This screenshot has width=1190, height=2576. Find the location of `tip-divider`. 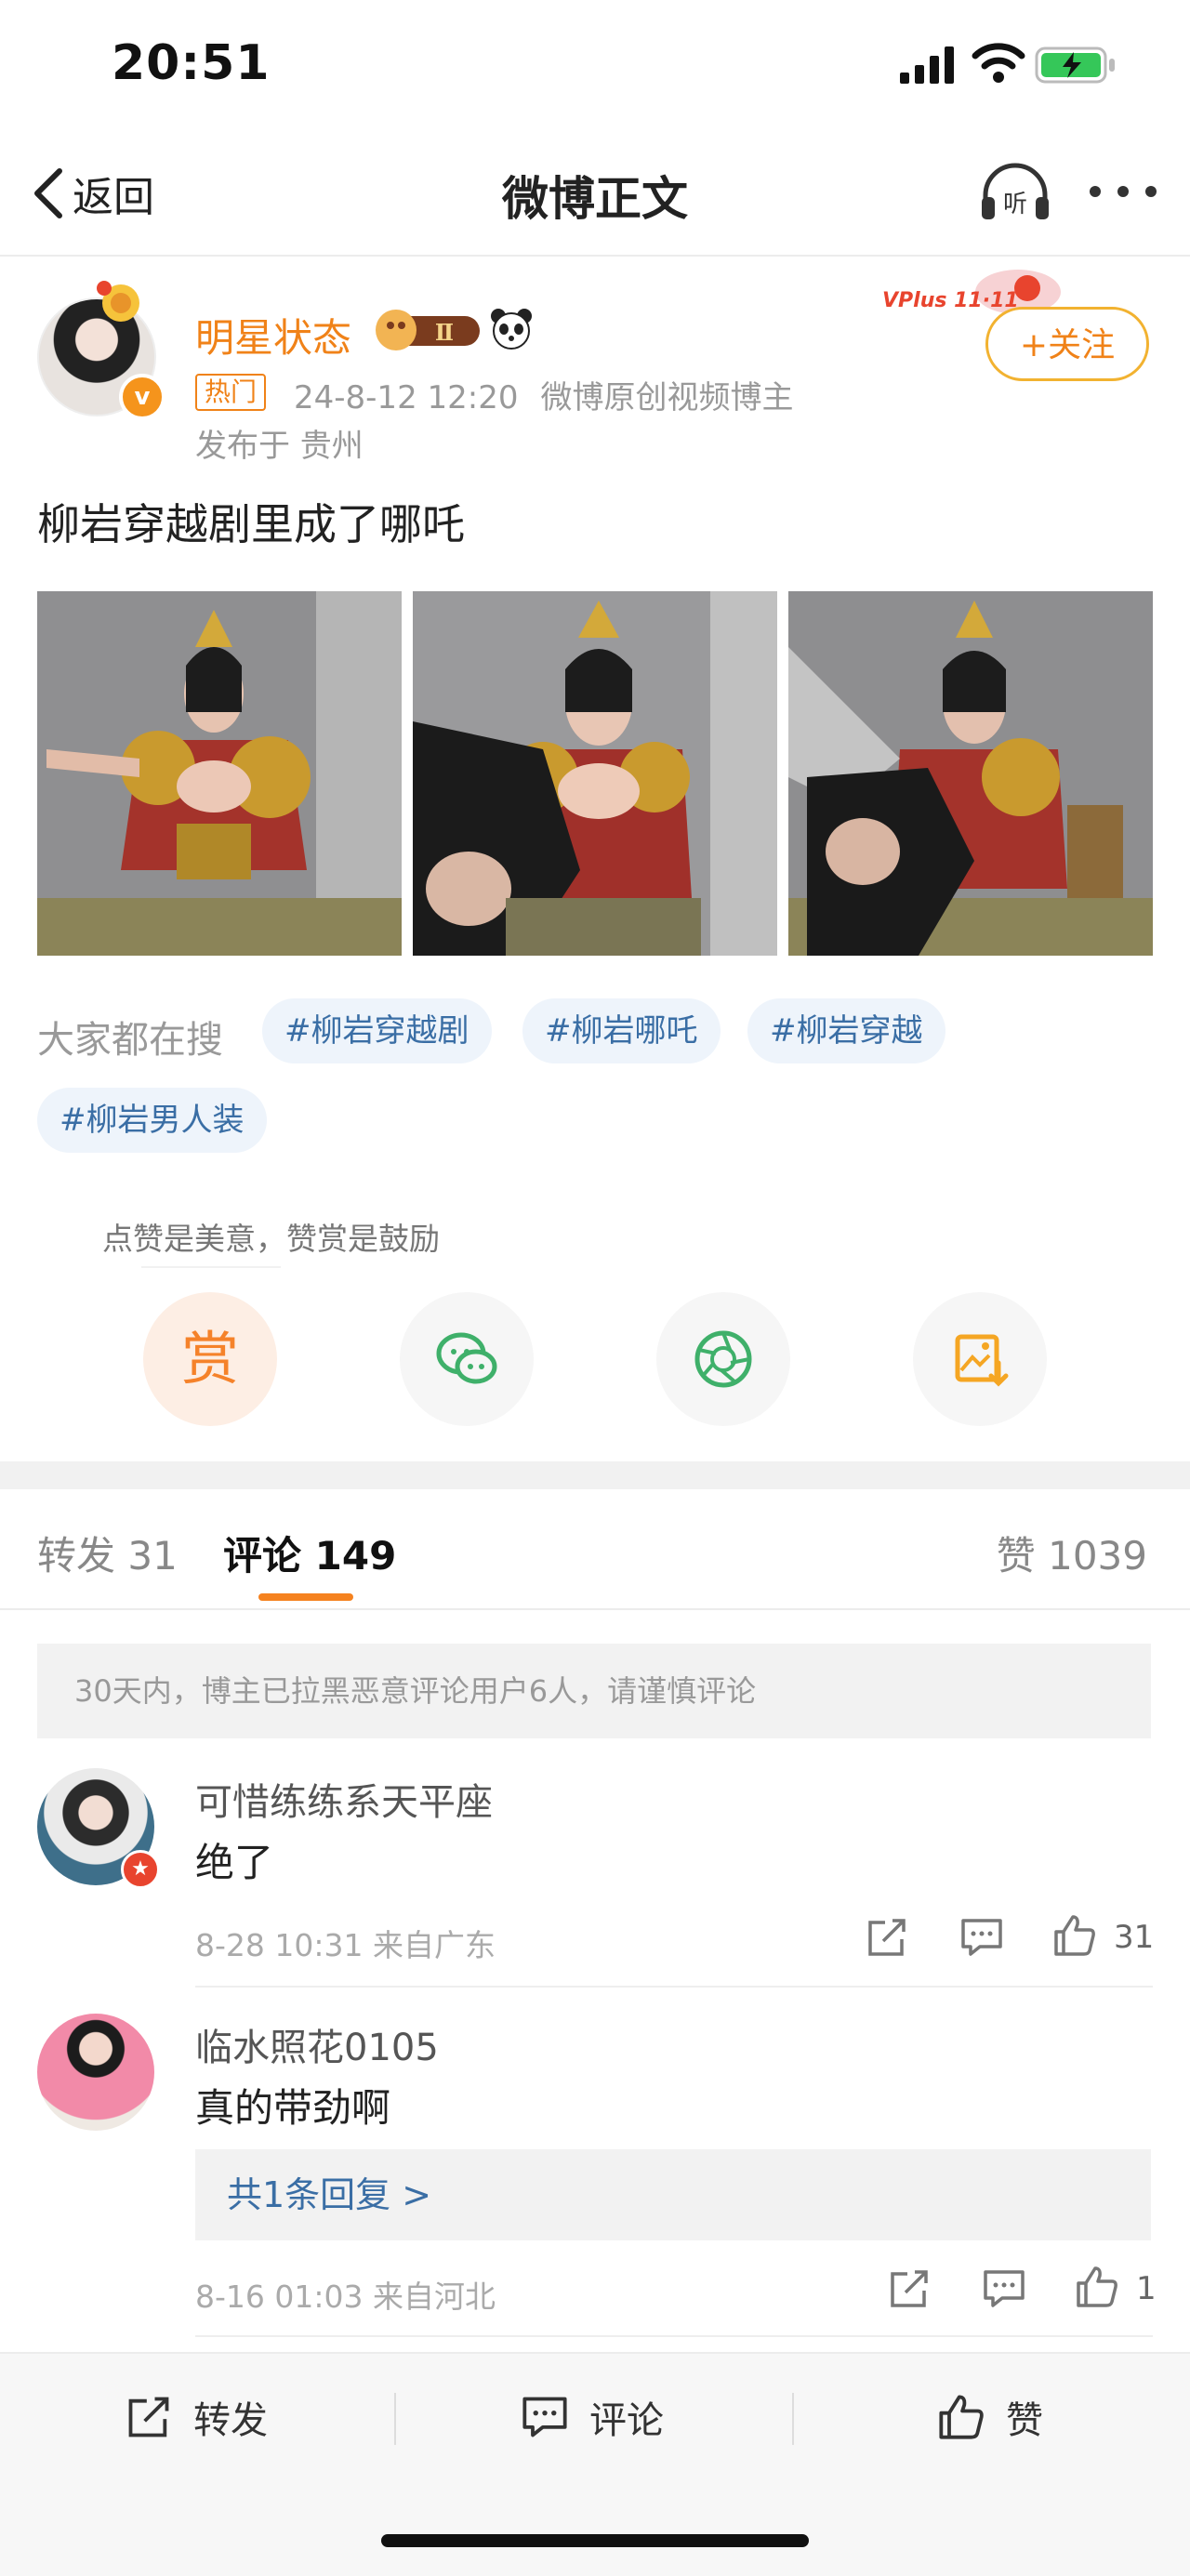

tip-divider is located at coordinates (211, 1267).